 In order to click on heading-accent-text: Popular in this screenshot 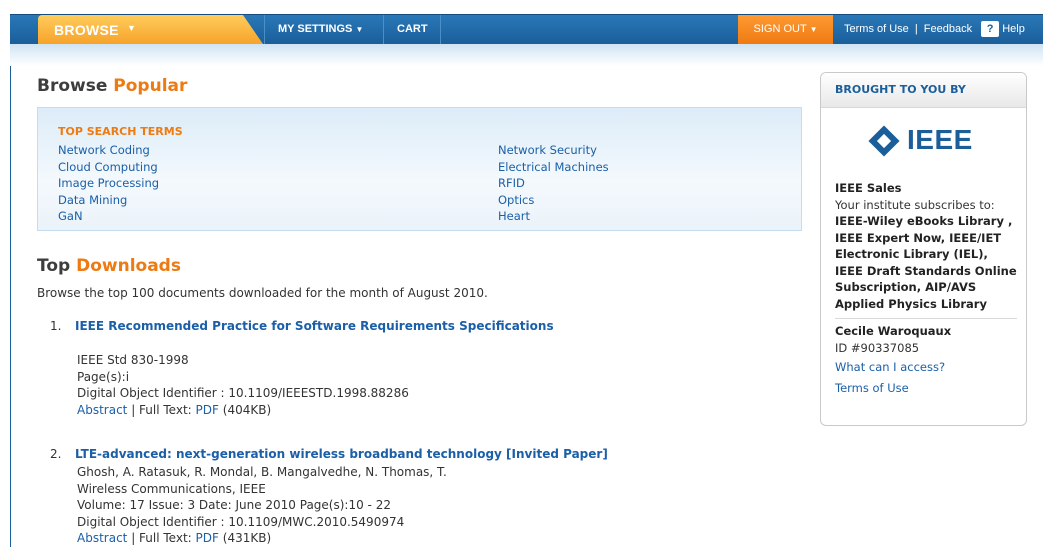, I will do `click(150, 86)`.